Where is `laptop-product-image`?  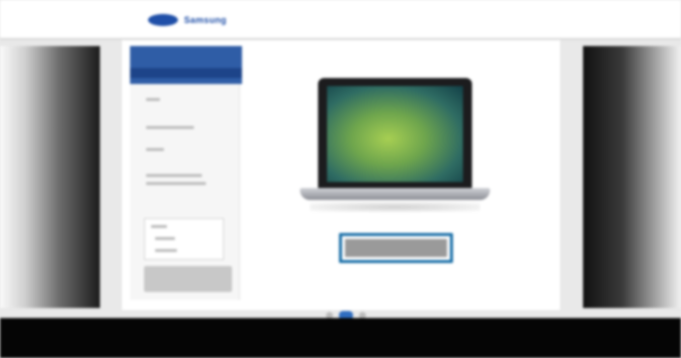 laptop-product-image is located at coordinates (395, 148).